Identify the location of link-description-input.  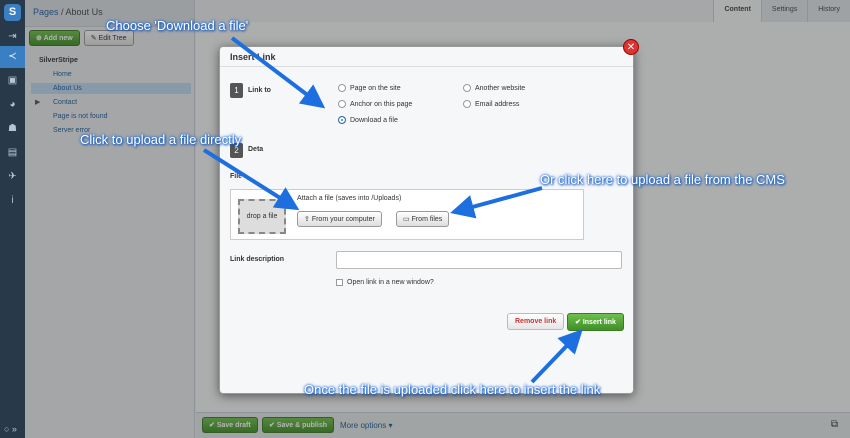
(479, 260).